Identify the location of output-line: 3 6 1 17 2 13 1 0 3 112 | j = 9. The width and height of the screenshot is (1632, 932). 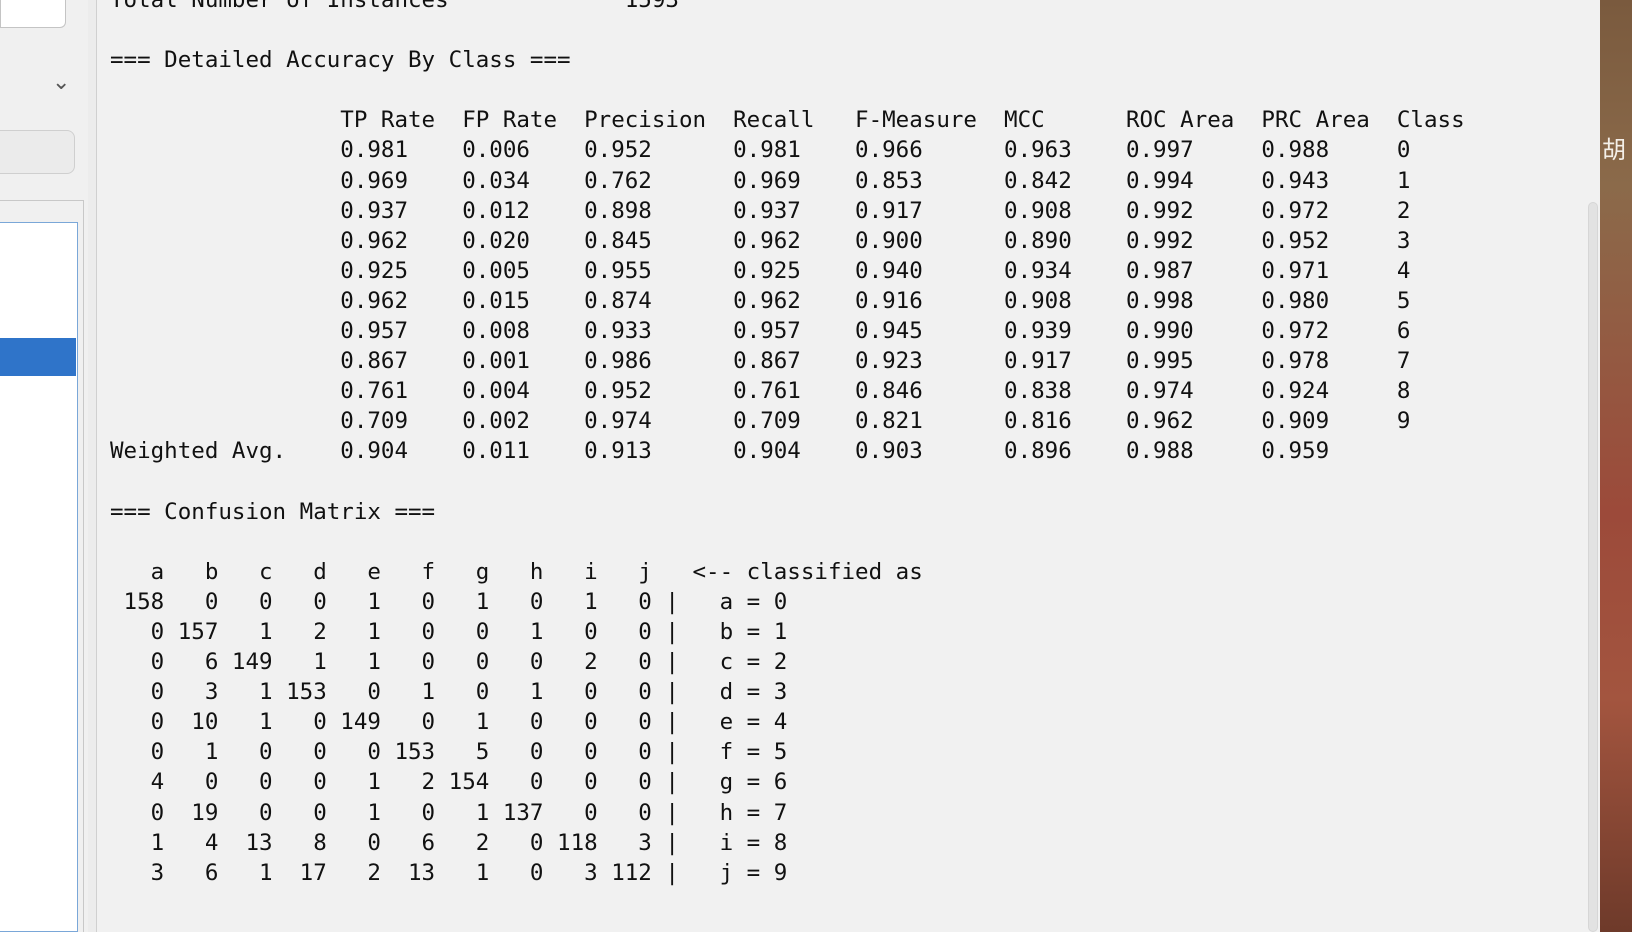
(449, 872).